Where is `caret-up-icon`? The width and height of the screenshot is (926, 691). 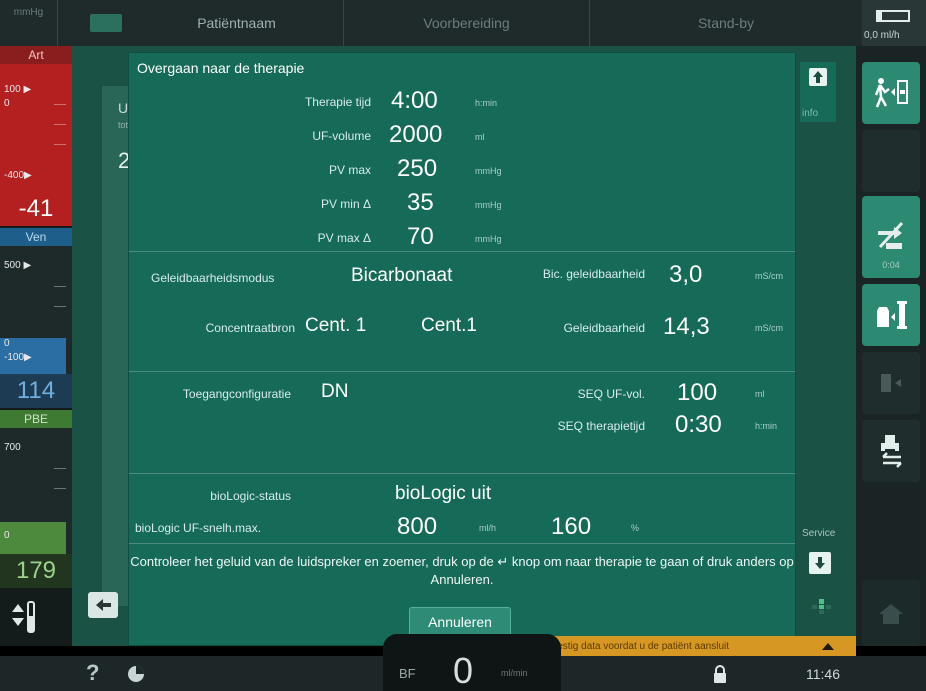 caret-up-icon is located at coordinates (828, 646).